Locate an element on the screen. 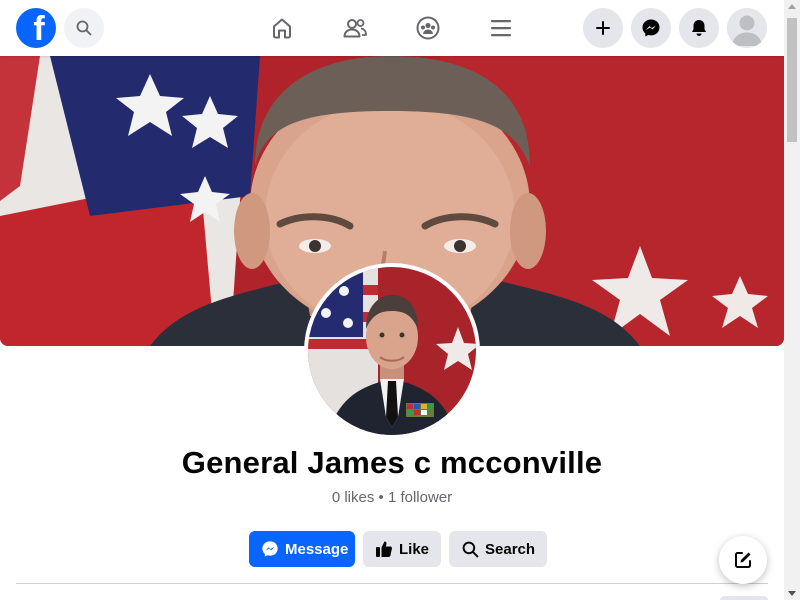 The width and height of the screenshot is (800, 600). messenger-button is located at coordinates (651, 28).